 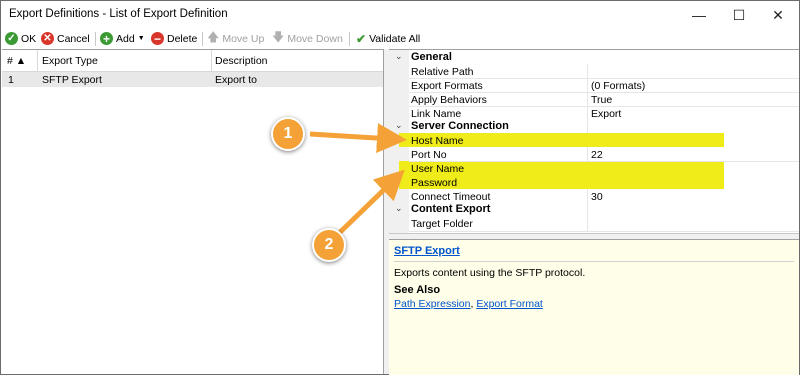 What do you see at coordinates (70, 61) in the screenshot?
I see `column-header-export-type: Export Type` at bounding box center [70, 61].